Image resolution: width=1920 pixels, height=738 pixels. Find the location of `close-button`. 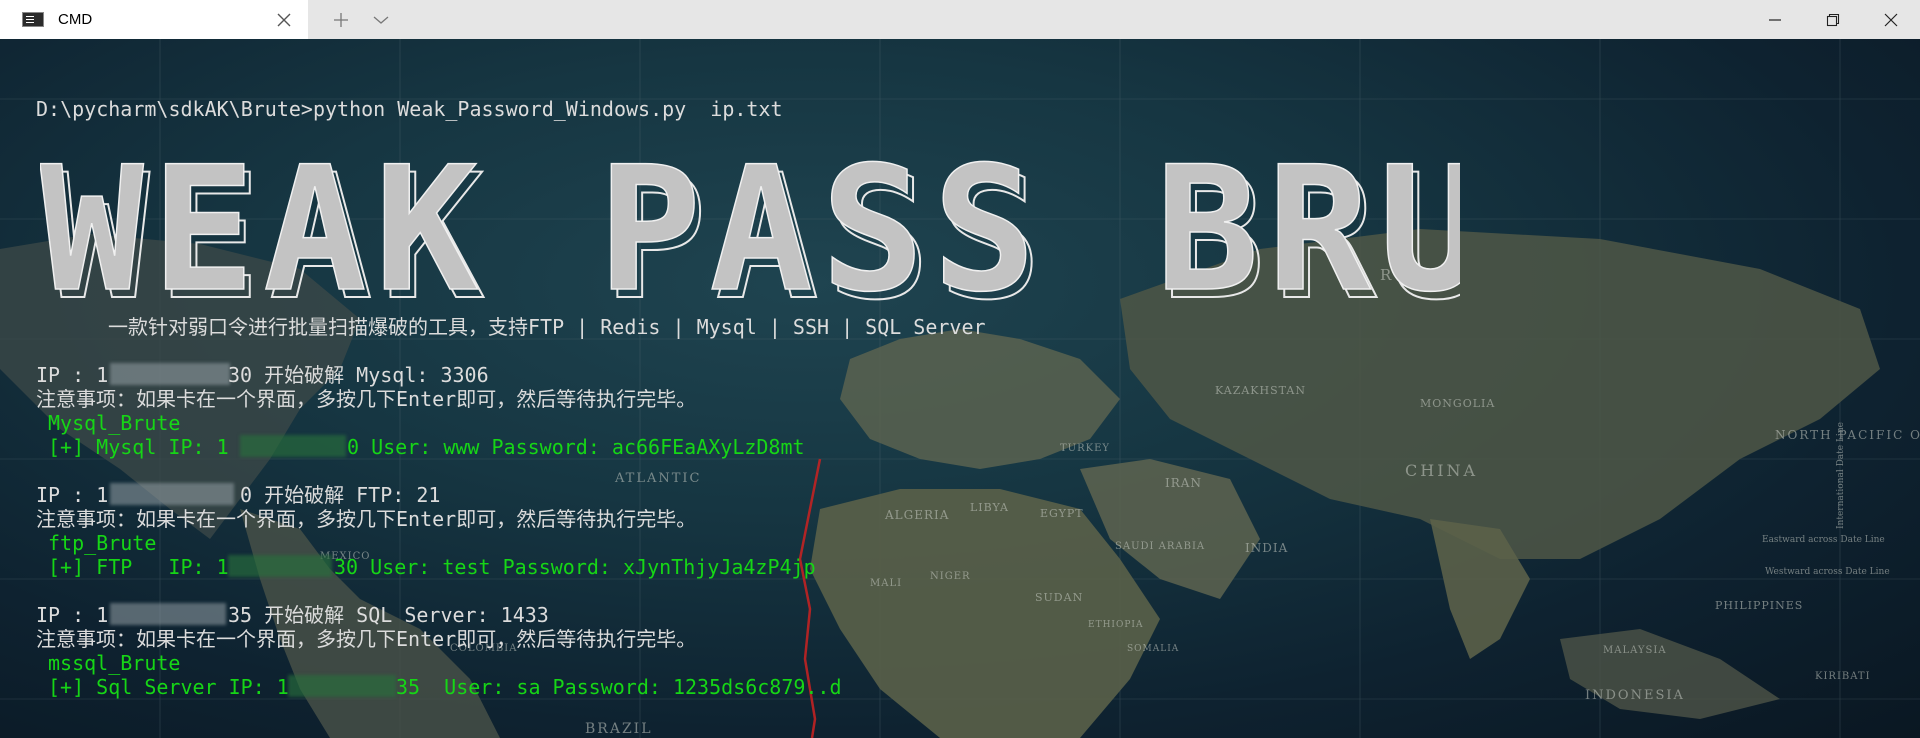

close-button is located at coordinates (1891, 19).